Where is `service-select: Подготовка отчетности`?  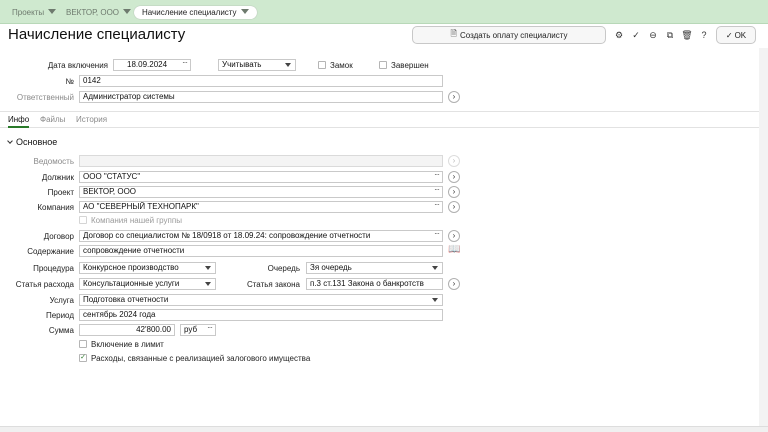
service-select: Подготовка отчетности is located at coordinates (261, 300).